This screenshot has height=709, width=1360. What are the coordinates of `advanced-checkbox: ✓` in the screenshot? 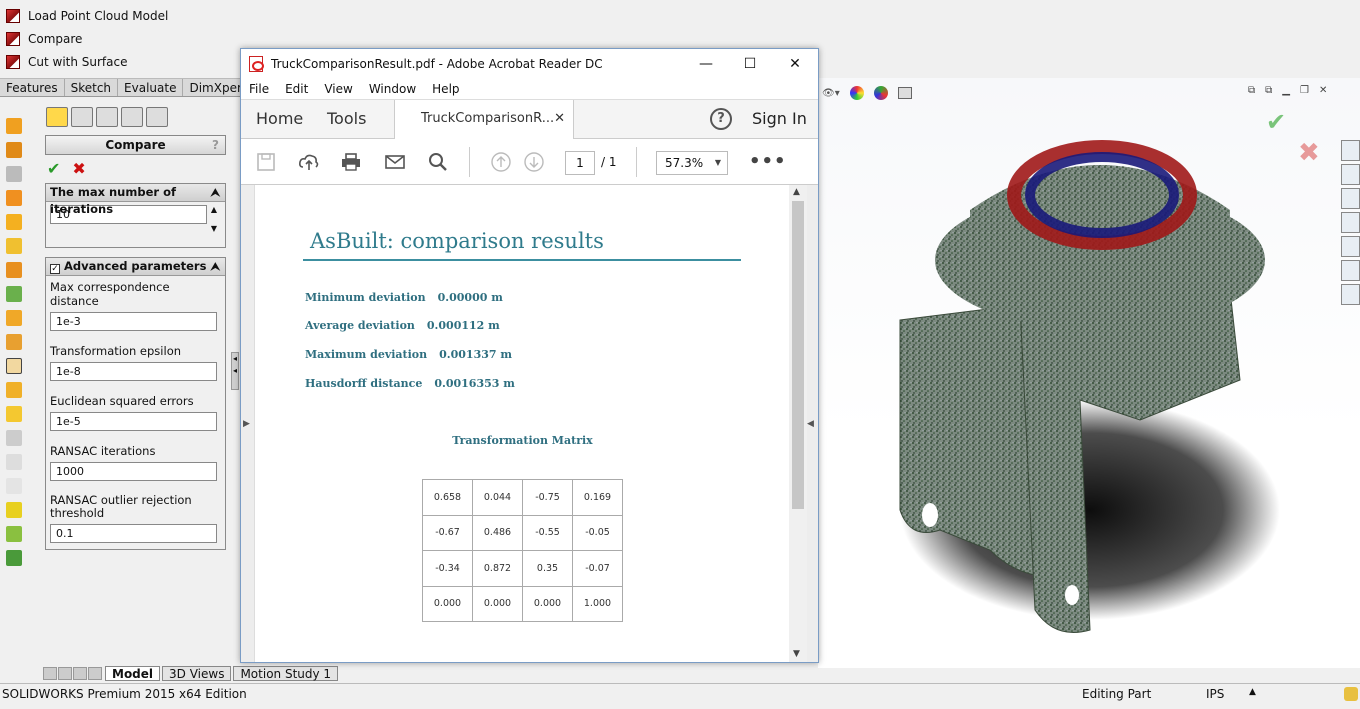 It's located at (55, 269).